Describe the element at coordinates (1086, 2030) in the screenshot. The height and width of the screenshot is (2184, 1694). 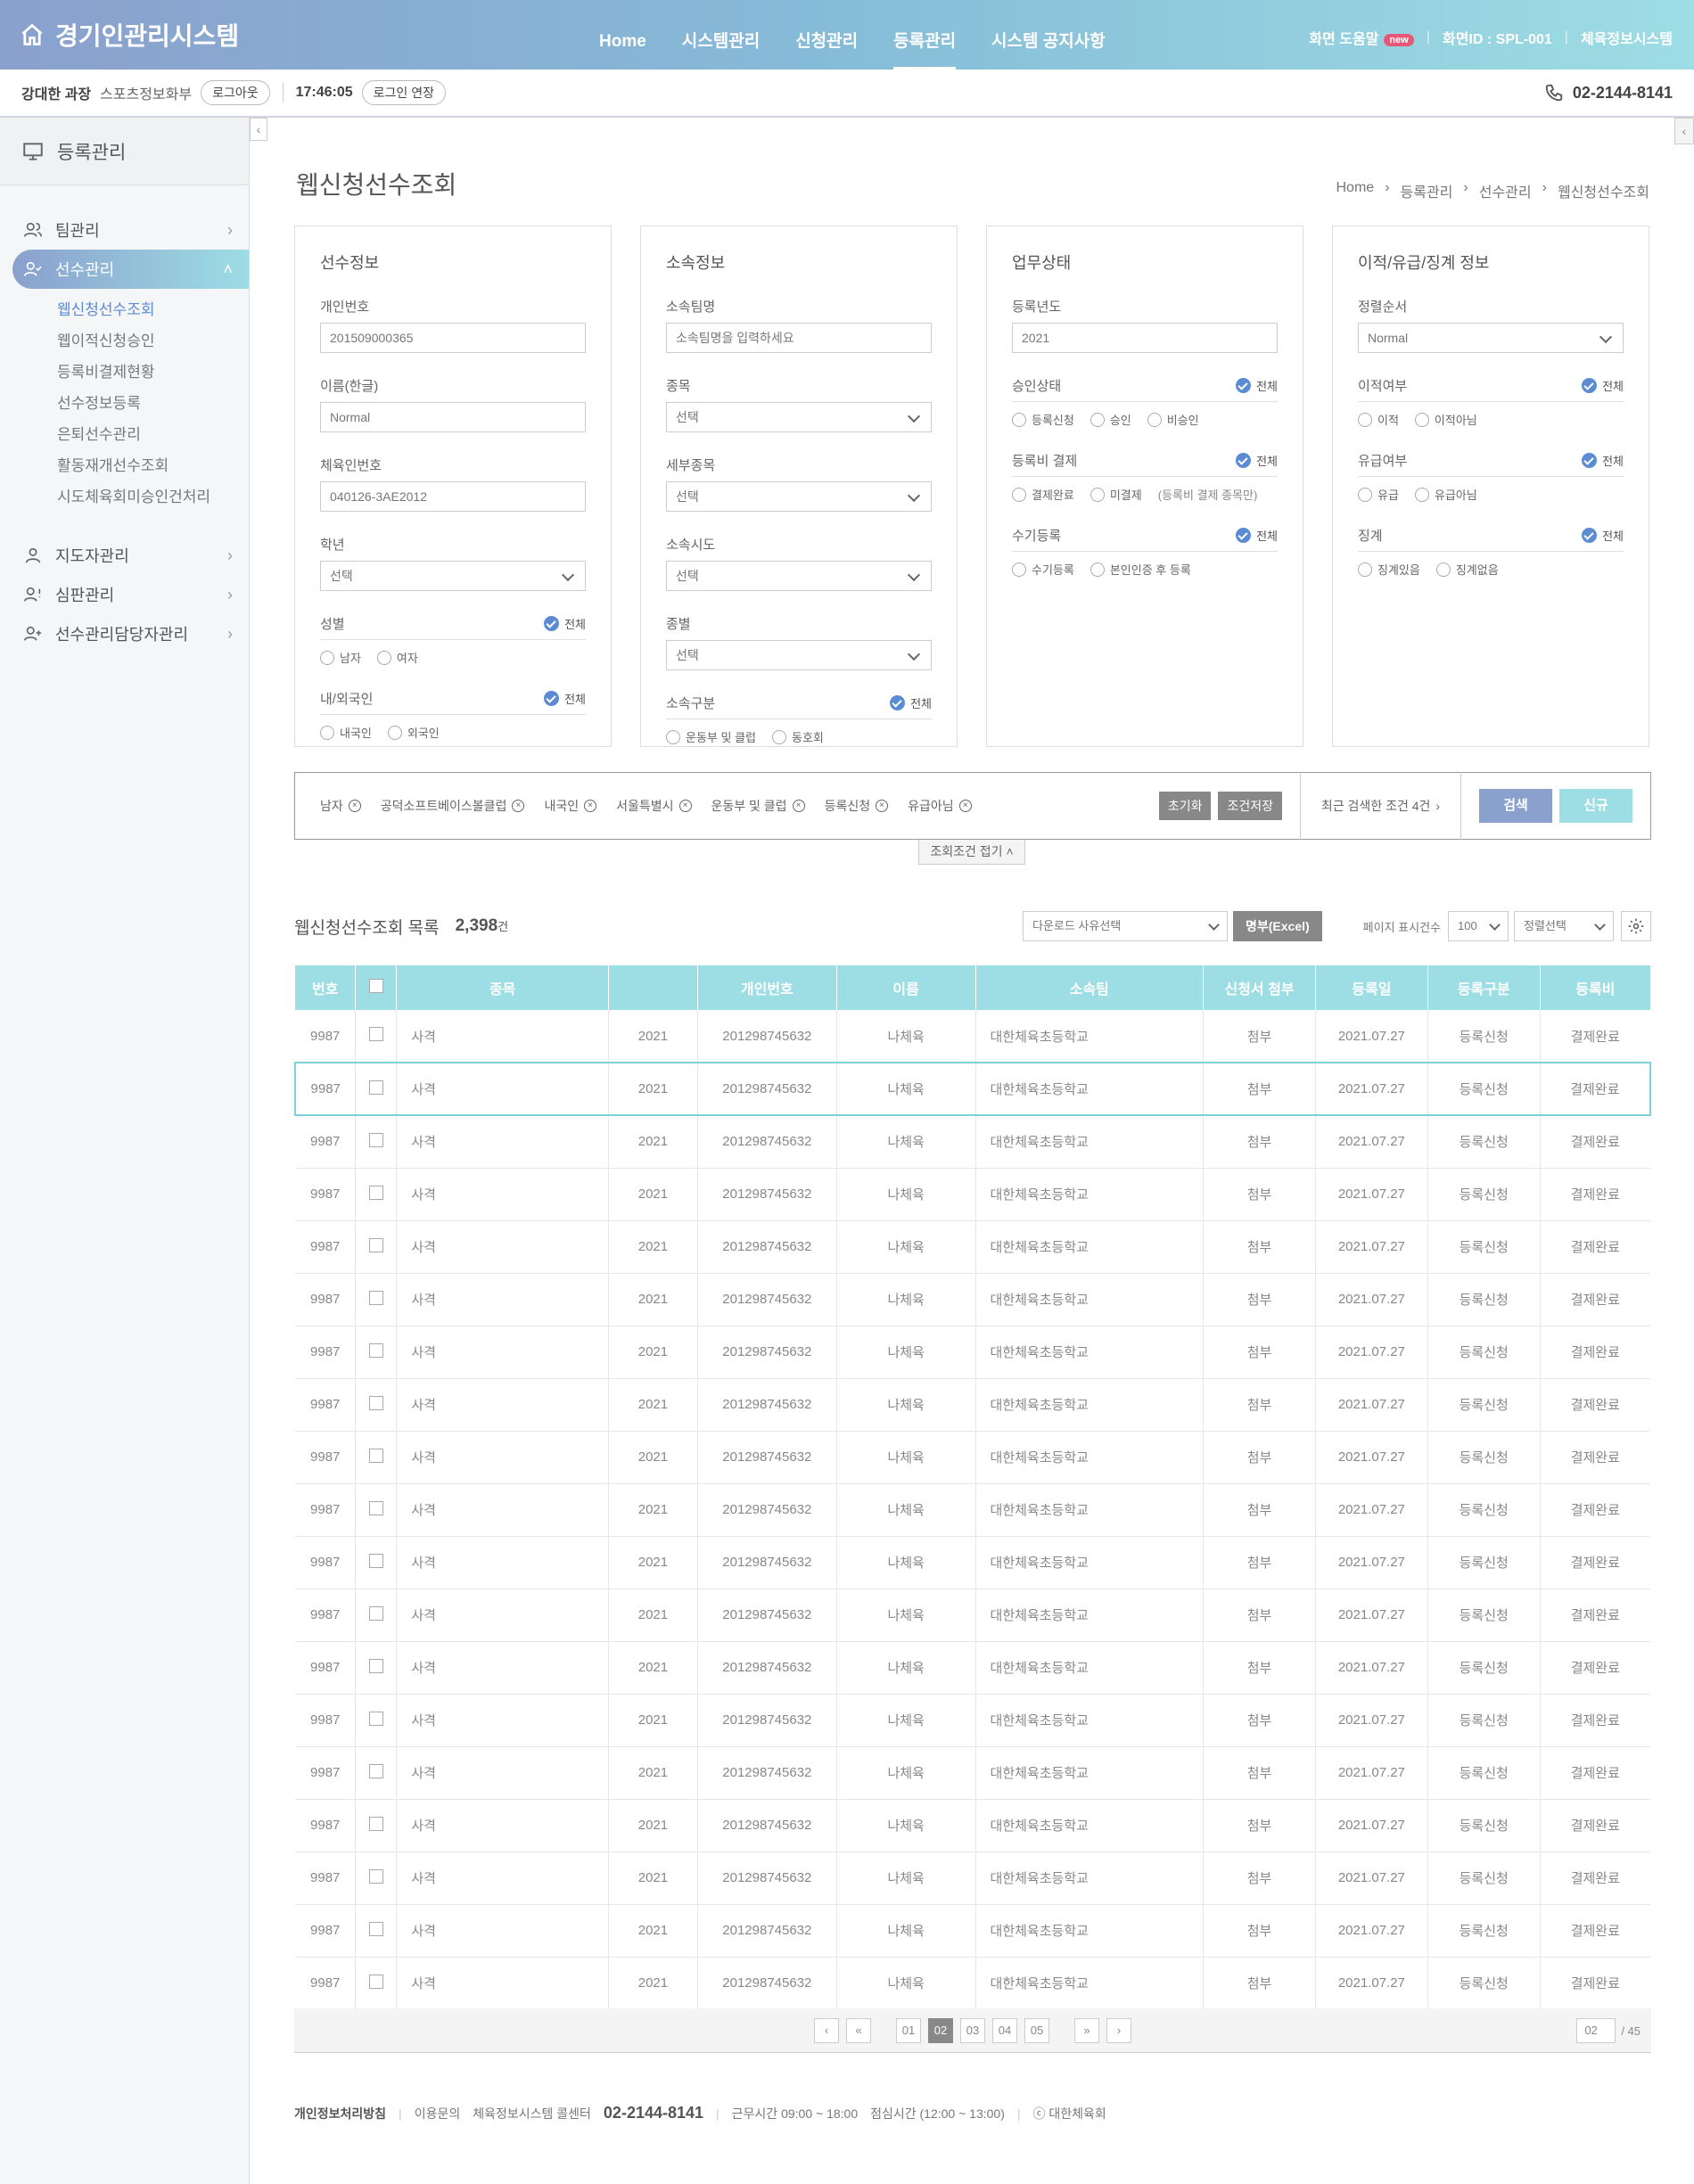
I see `last-page-button: »` at that location.